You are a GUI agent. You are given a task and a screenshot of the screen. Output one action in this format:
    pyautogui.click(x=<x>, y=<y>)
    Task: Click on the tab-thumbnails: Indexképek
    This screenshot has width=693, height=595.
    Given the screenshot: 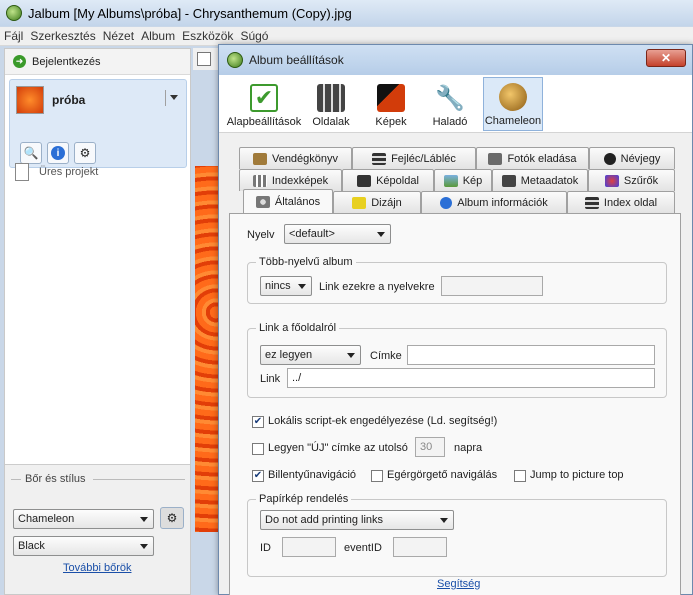 What is the action you would take?
    pyautogui.click(x=290, y=180)
    